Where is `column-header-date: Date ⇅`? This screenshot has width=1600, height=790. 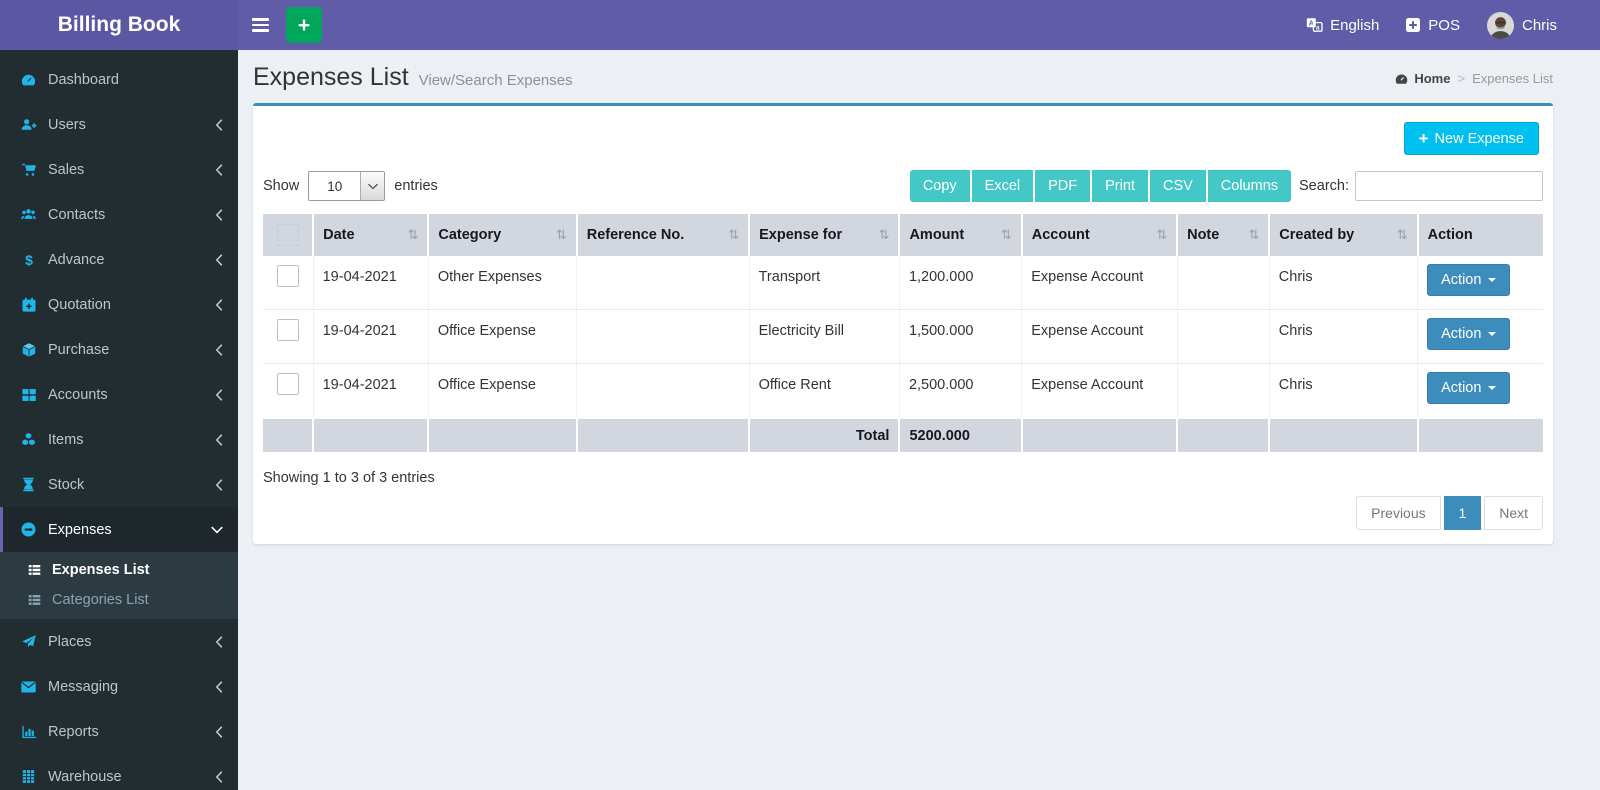
column-header-date: Date ⇅ is located at coordinates (370, 235).